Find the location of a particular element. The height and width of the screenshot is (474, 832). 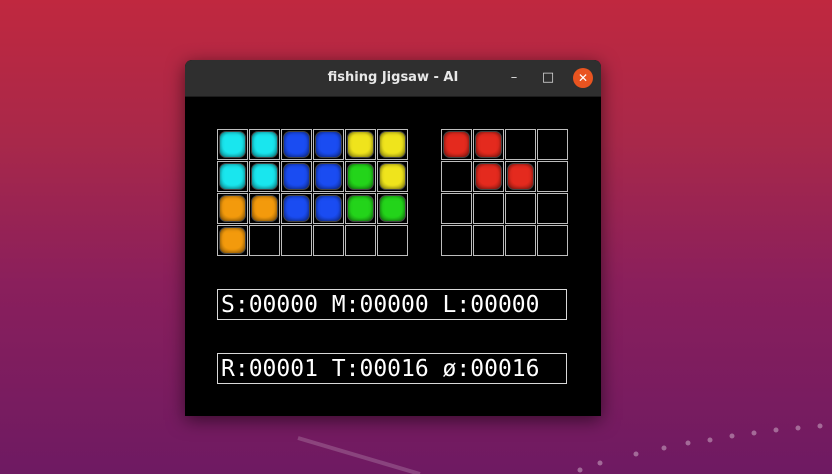

main-board is located at coordinates (313, 193).